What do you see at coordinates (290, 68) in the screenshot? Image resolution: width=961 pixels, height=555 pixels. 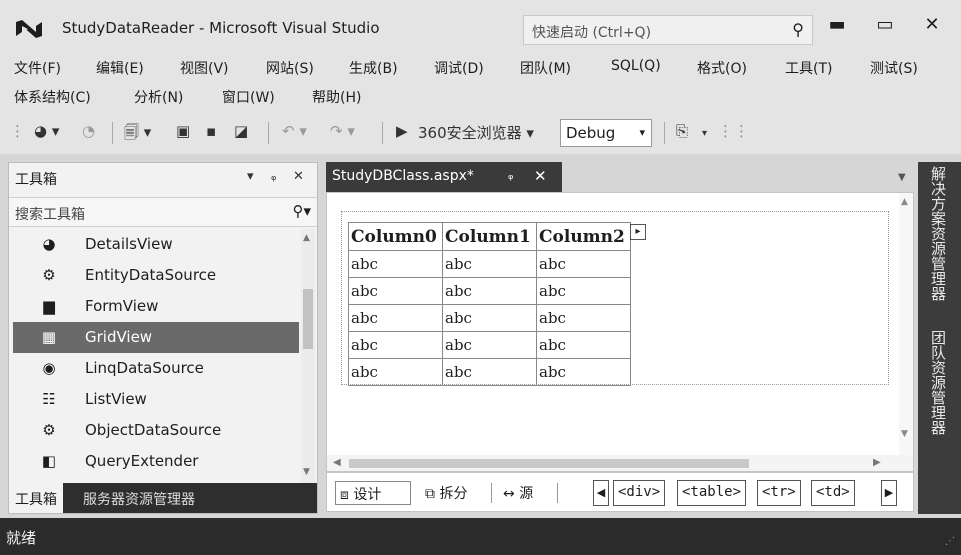 I see `menu-website: 网站(S)` at bounding box center [290, 68].